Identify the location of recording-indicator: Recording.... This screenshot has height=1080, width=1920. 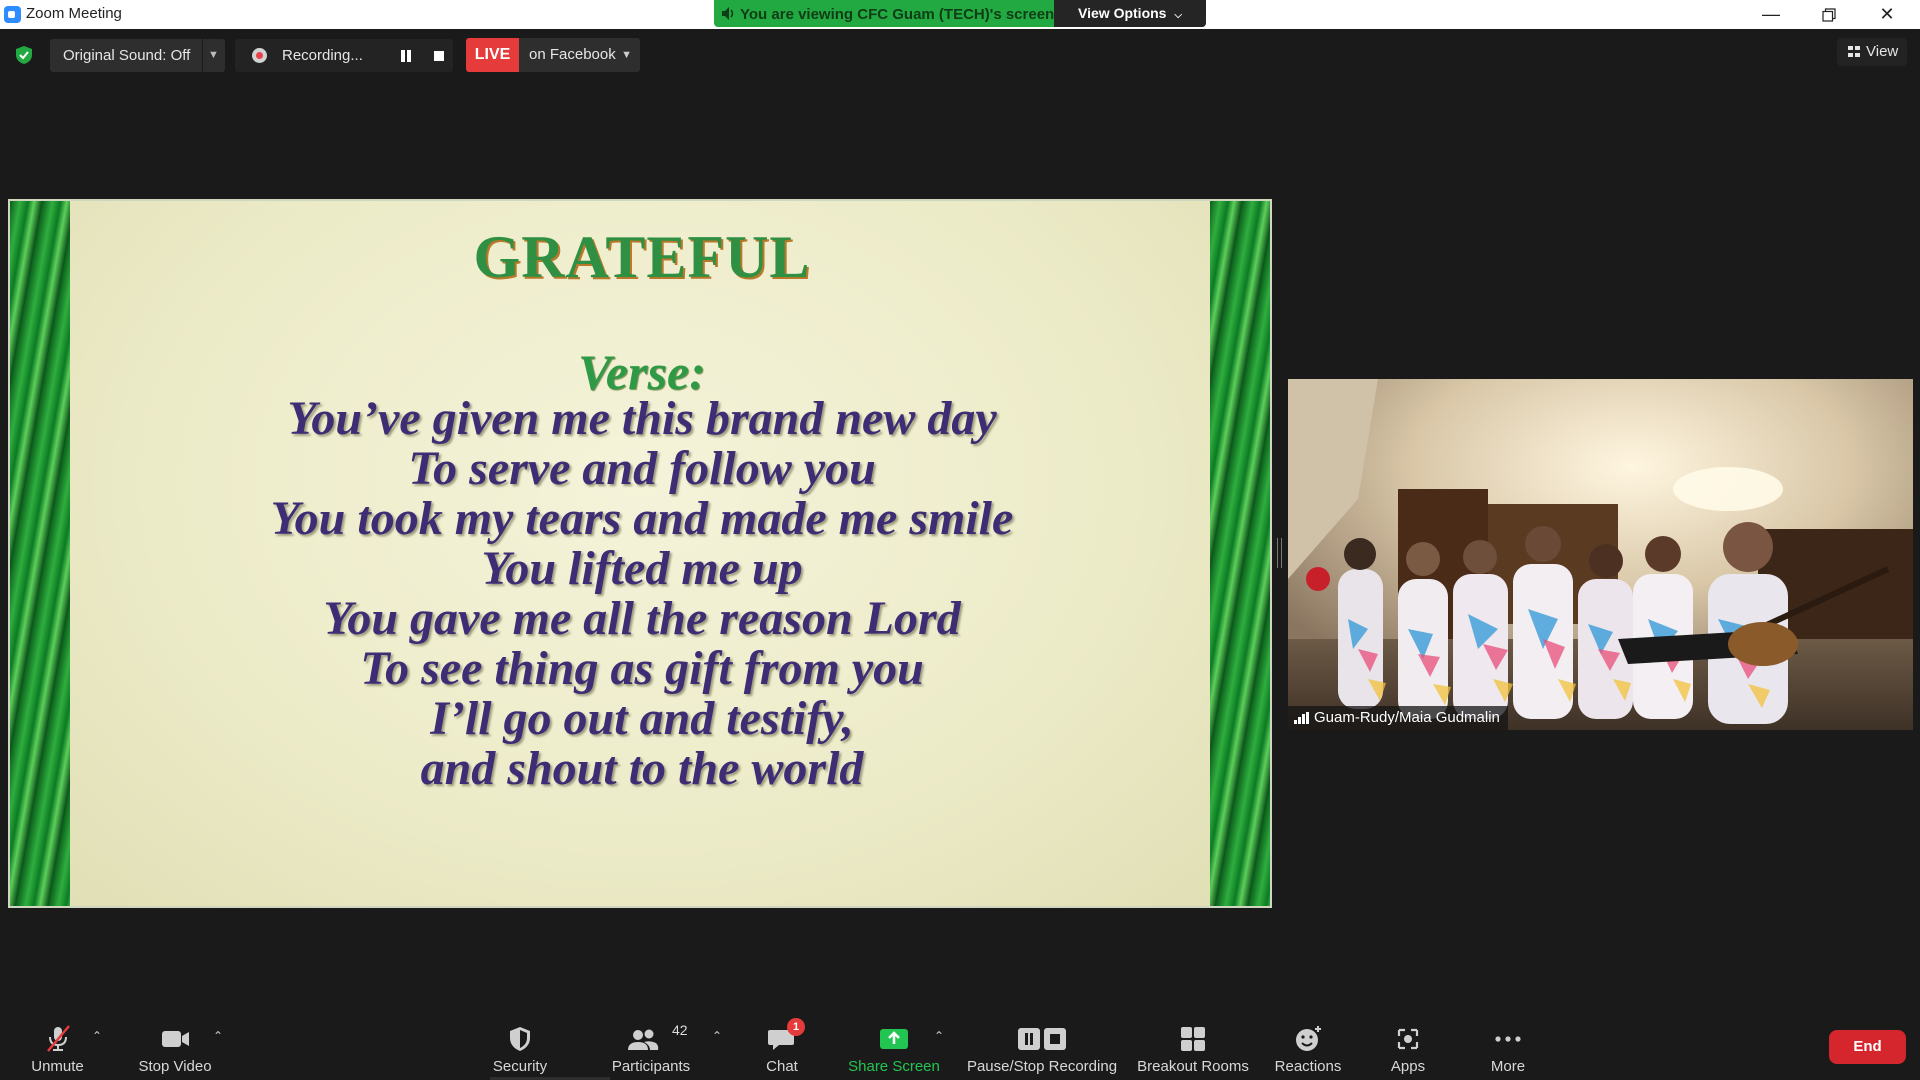
(344, 55).